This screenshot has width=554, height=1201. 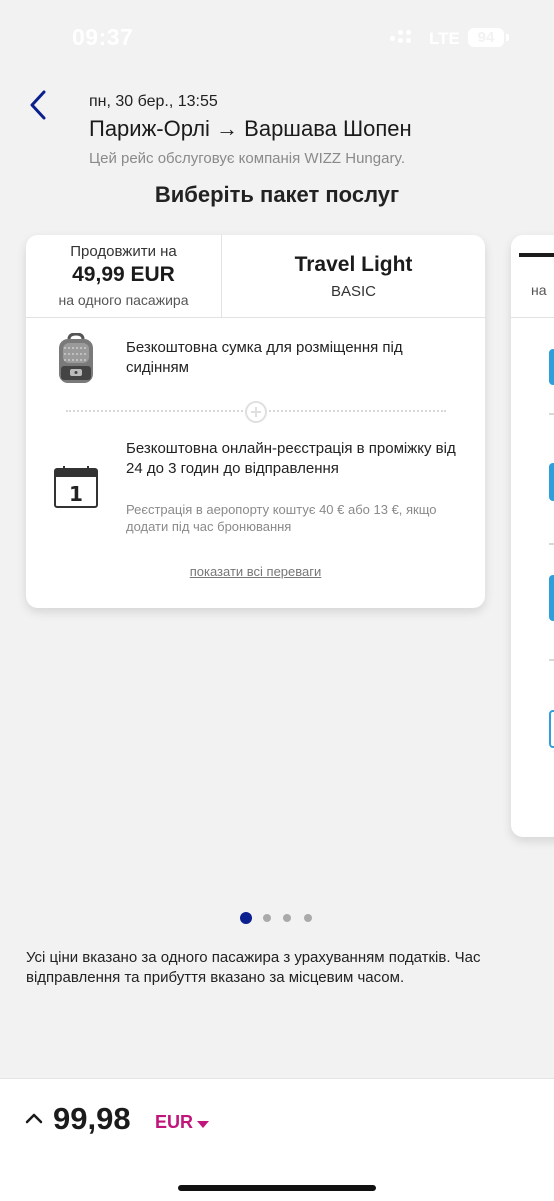 I want to click on status-bar: 09:37 LTE 94, so click(x=277, y=38).